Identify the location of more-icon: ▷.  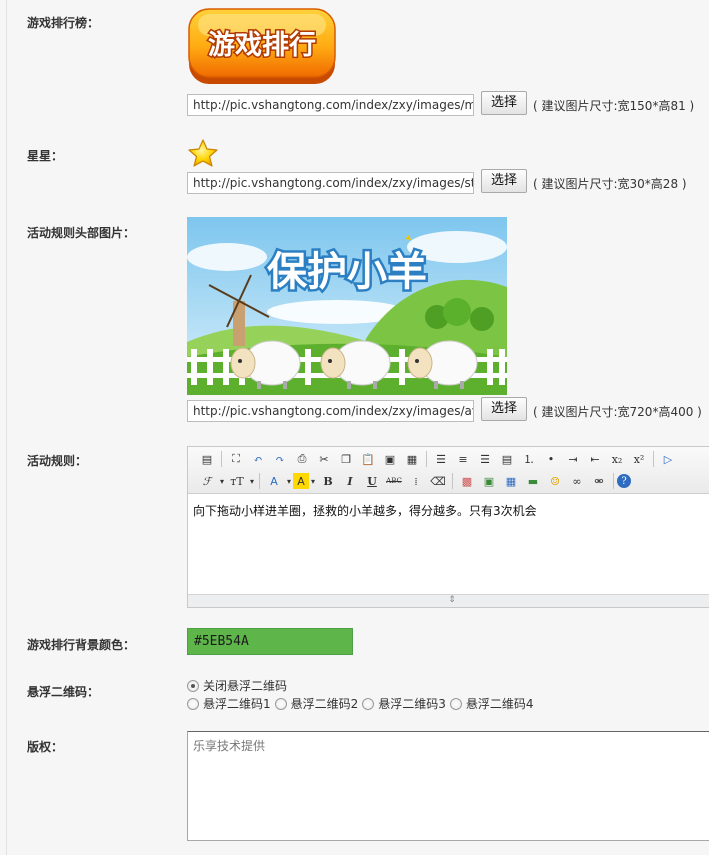
(668, 459).